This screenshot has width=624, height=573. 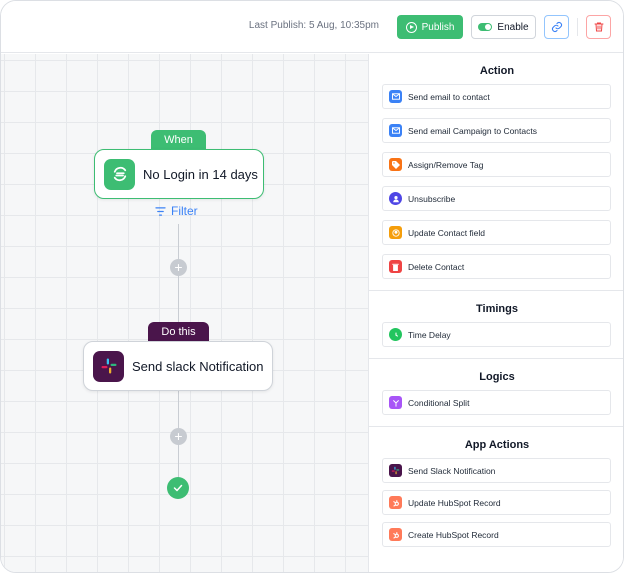 I want to click on panel-item-send-slack-notification: Send Slack Notification, so click(x=496, y=470).